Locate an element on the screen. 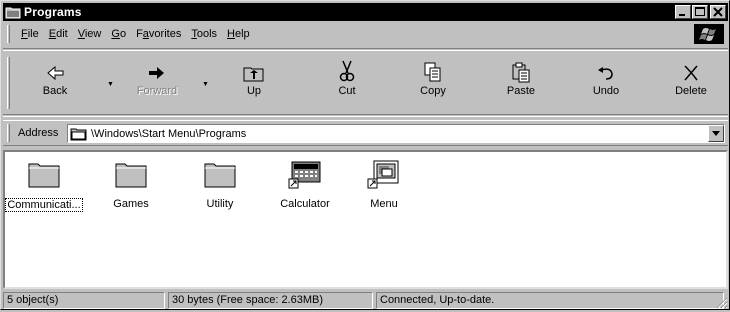 This screenshot has width=730, height=312. menu-bar: File Edit View Go Favorites Tools Help is located at coordinates (365, 34).